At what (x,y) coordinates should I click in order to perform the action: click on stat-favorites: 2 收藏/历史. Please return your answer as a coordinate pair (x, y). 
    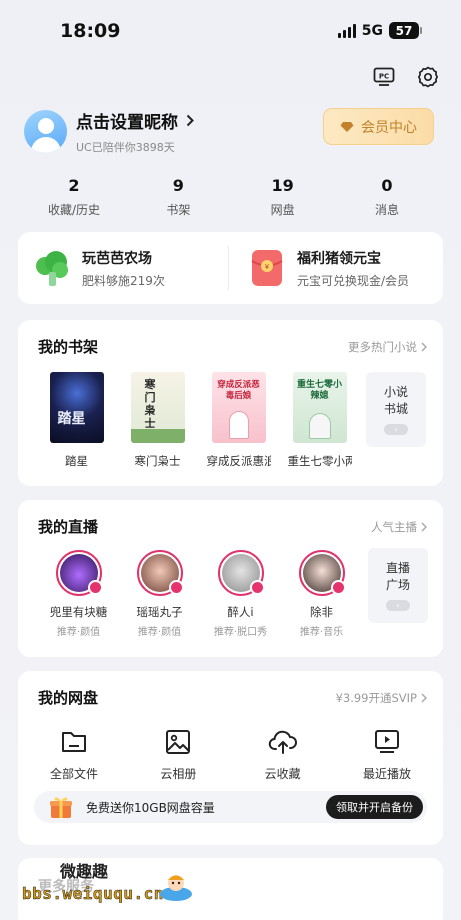
    Looking at the image, I should click on (74, 197).